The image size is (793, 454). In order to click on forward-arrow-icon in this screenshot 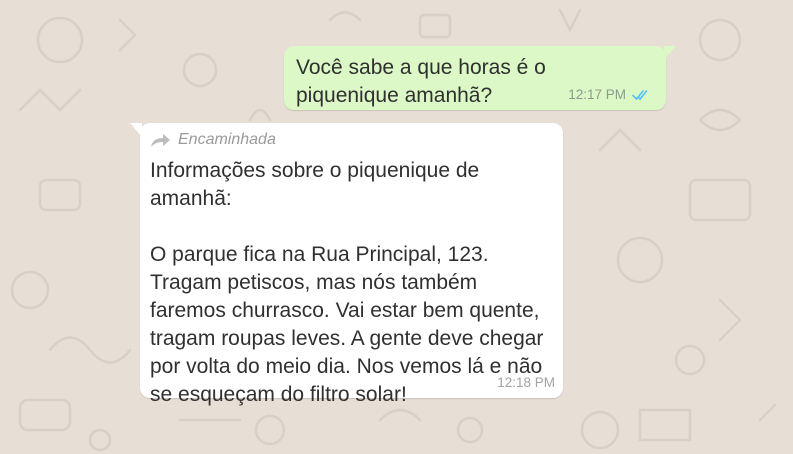, I will do `click(160, 140)`.